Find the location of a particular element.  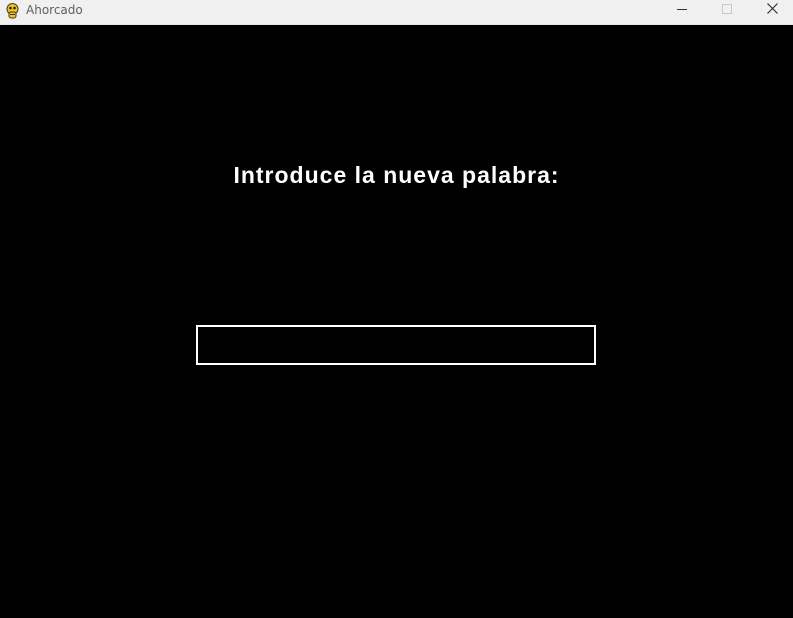

window-title: Ahorcado is located at coordinates (54, 10).